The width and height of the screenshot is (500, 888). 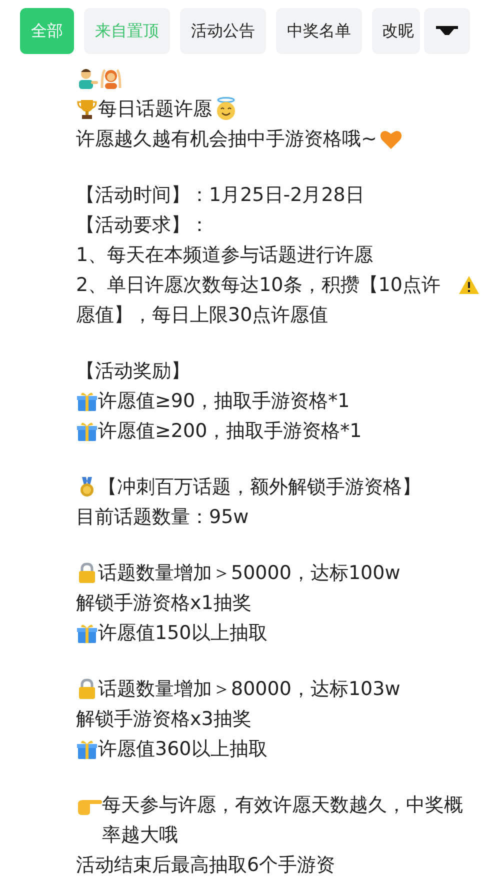 What do you see at coordinates (259, 300) in the screenshot?
I see `post-text: 2、单日许愿次数每达10条，积攒【10点许愿值】，每日上限30点许愿值` at bounding box center [259, 300].